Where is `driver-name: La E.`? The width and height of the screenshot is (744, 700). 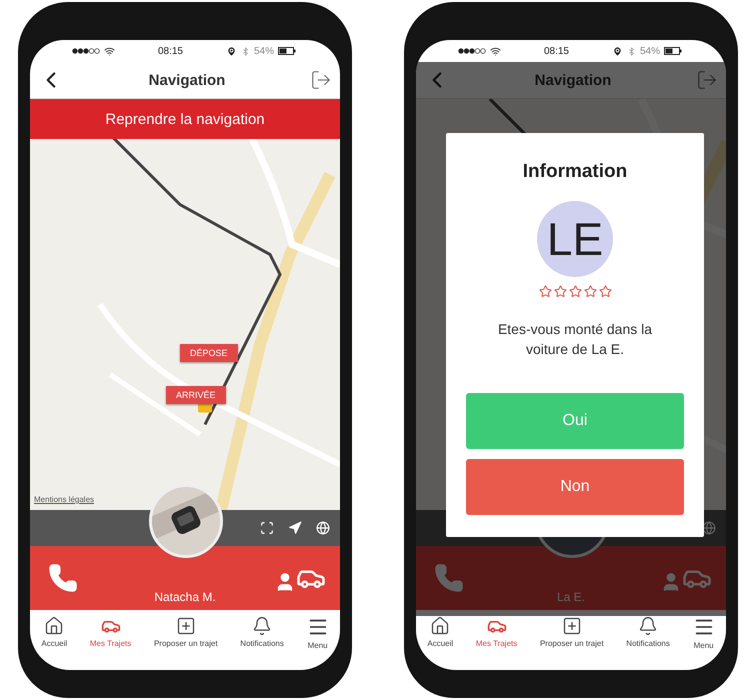
driver-name: La E. is located at coordinates (571, 597).